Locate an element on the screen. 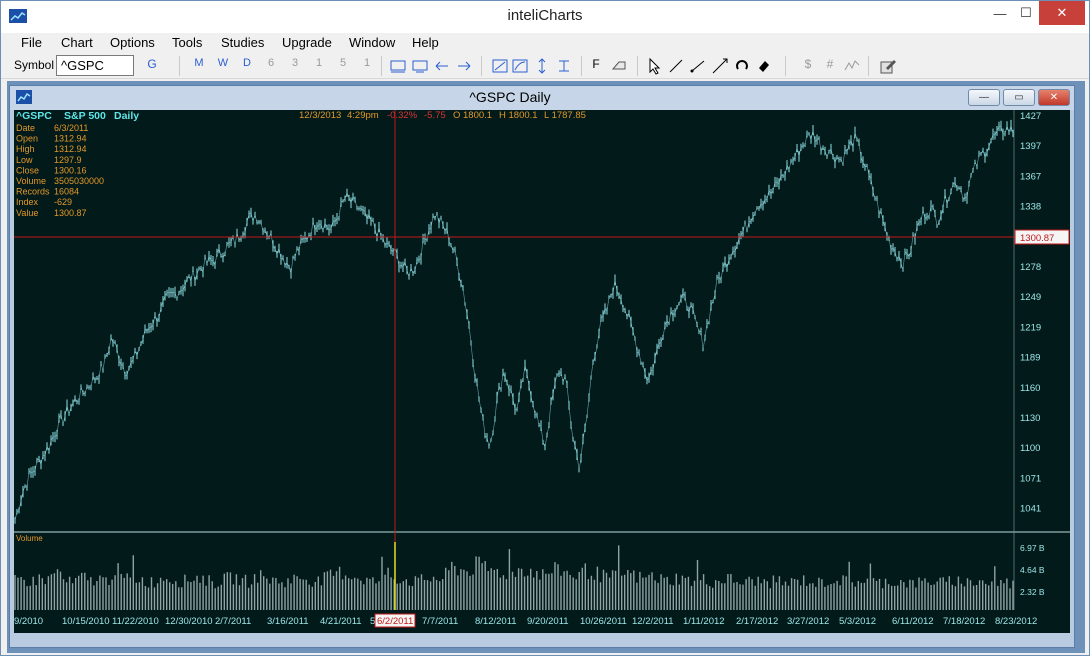 The height and width of the screenshot is (656, 1090). x-tick-label: 10/26/2011 is located at coordinates (603, 621).